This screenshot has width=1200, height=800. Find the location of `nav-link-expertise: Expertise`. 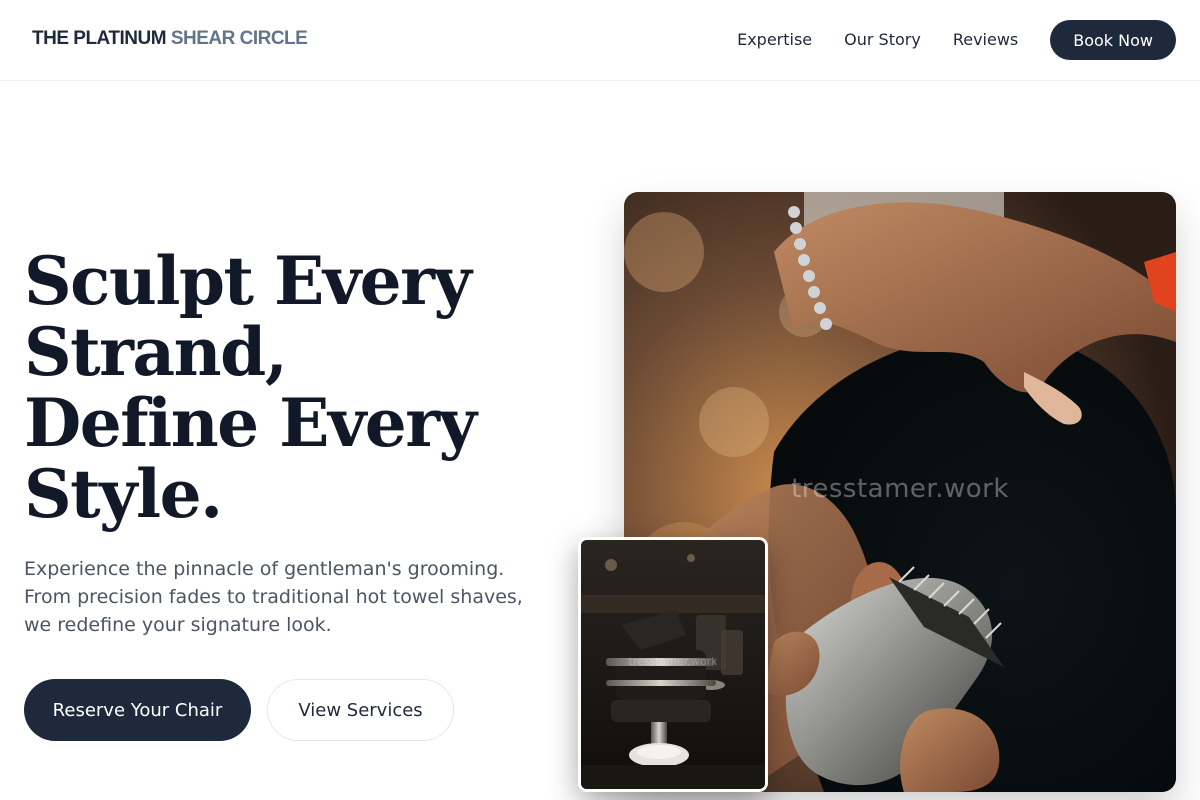

nav-link-expertise: Expertise is located at coordinates (774, 40).